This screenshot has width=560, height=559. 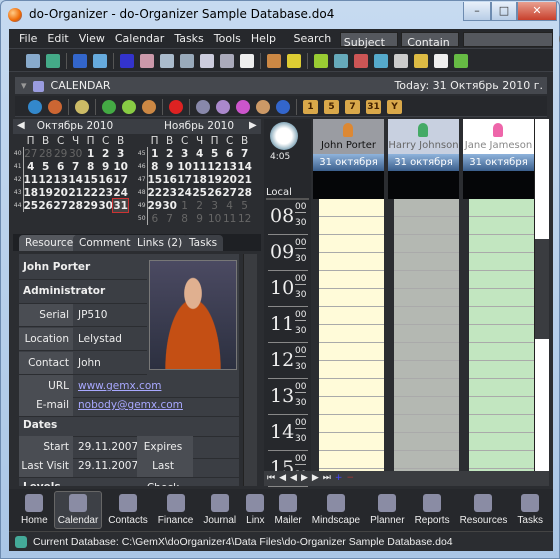 I want to click on menu-help: Help, so click(x=263, y=38).